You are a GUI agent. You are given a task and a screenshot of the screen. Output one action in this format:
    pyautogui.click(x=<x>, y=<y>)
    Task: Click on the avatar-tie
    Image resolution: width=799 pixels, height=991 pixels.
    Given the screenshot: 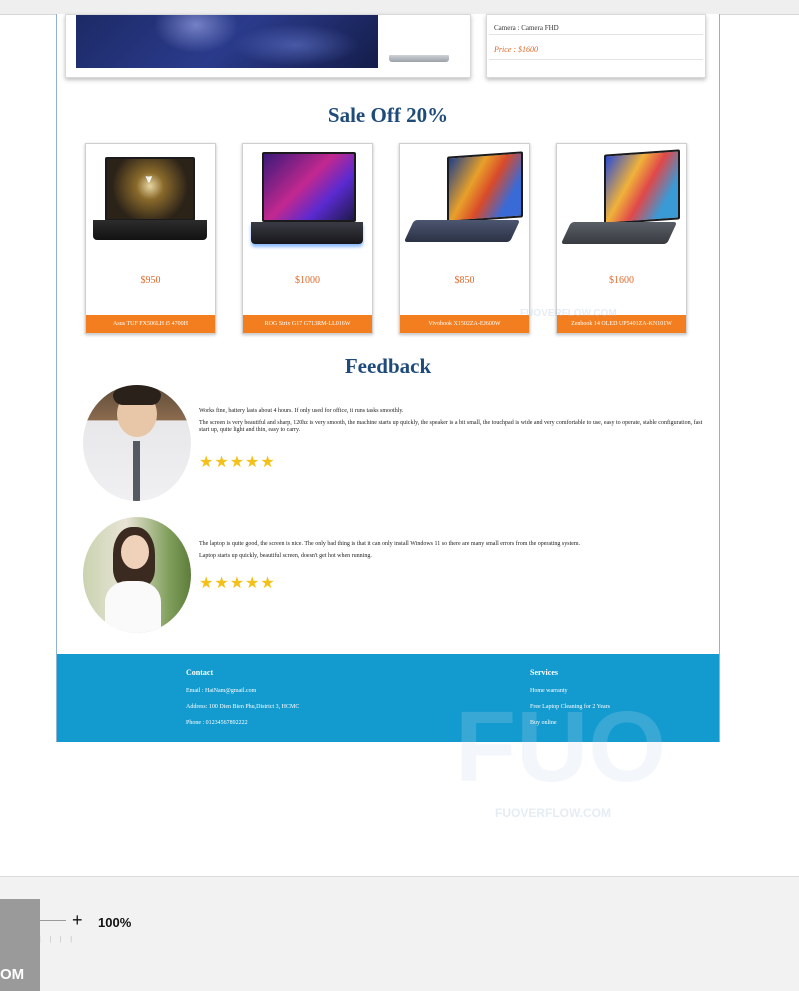 What is the action you would take?
    pyautogui.click(x=136, y=471)
    